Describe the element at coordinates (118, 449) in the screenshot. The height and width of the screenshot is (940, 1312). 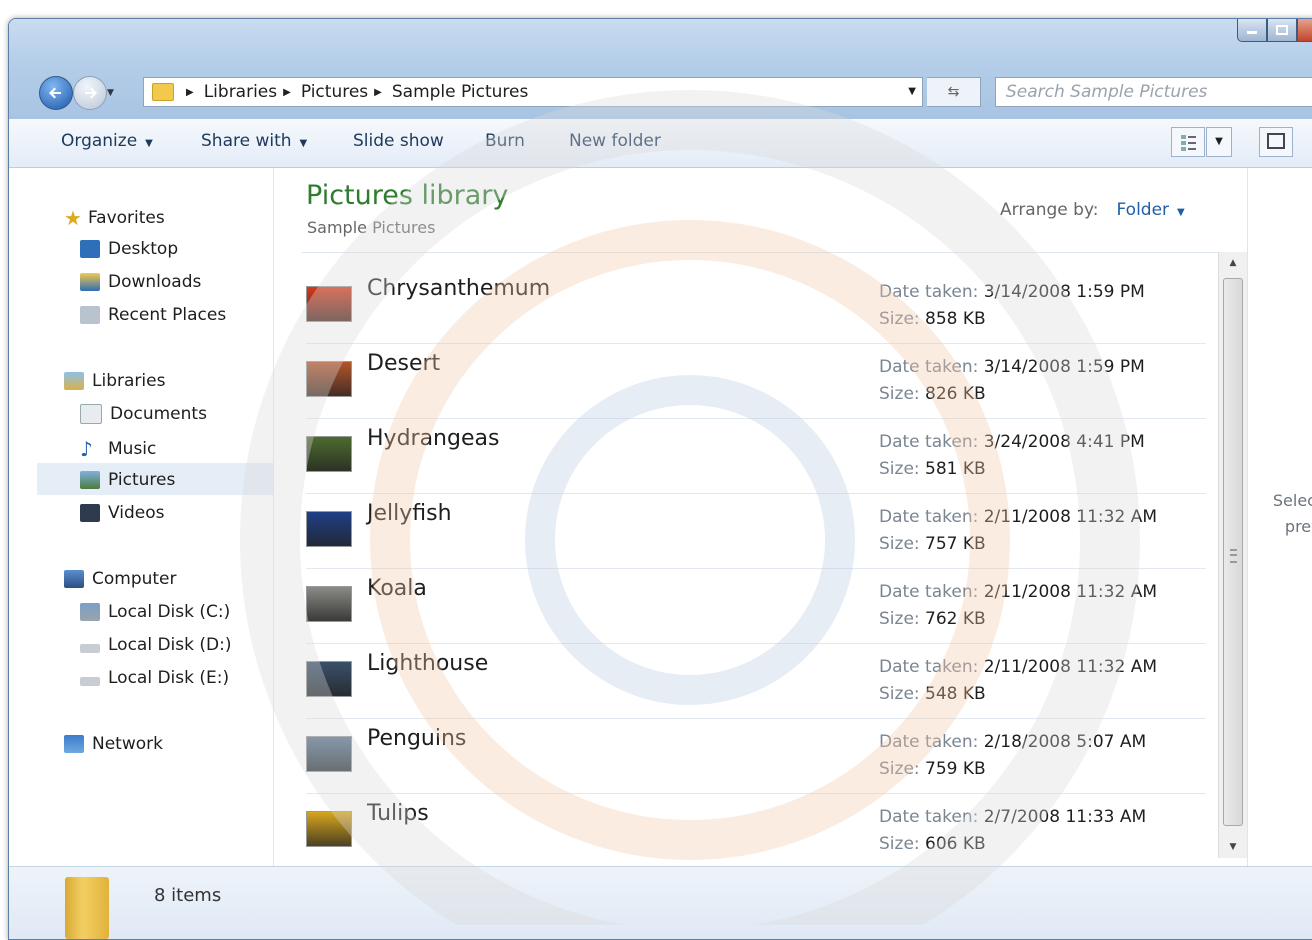
I see `nav-music: ♪ Music` at that location.